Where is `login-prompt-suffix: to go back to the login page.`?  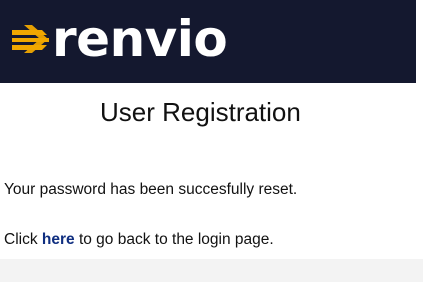
login-prompt-suffix: to go back to the login page. is located at coordinates (174, 239).